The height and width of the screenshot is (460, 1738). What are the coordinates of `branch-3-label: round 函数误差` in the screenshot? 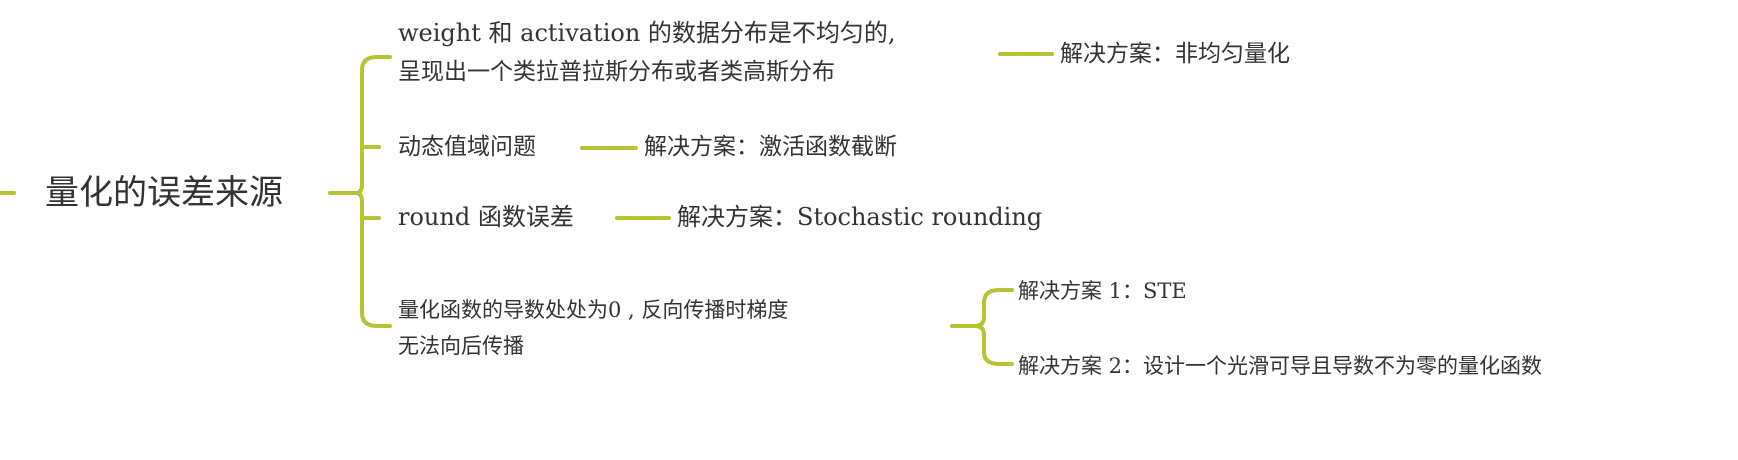 It's located at (486, 217).